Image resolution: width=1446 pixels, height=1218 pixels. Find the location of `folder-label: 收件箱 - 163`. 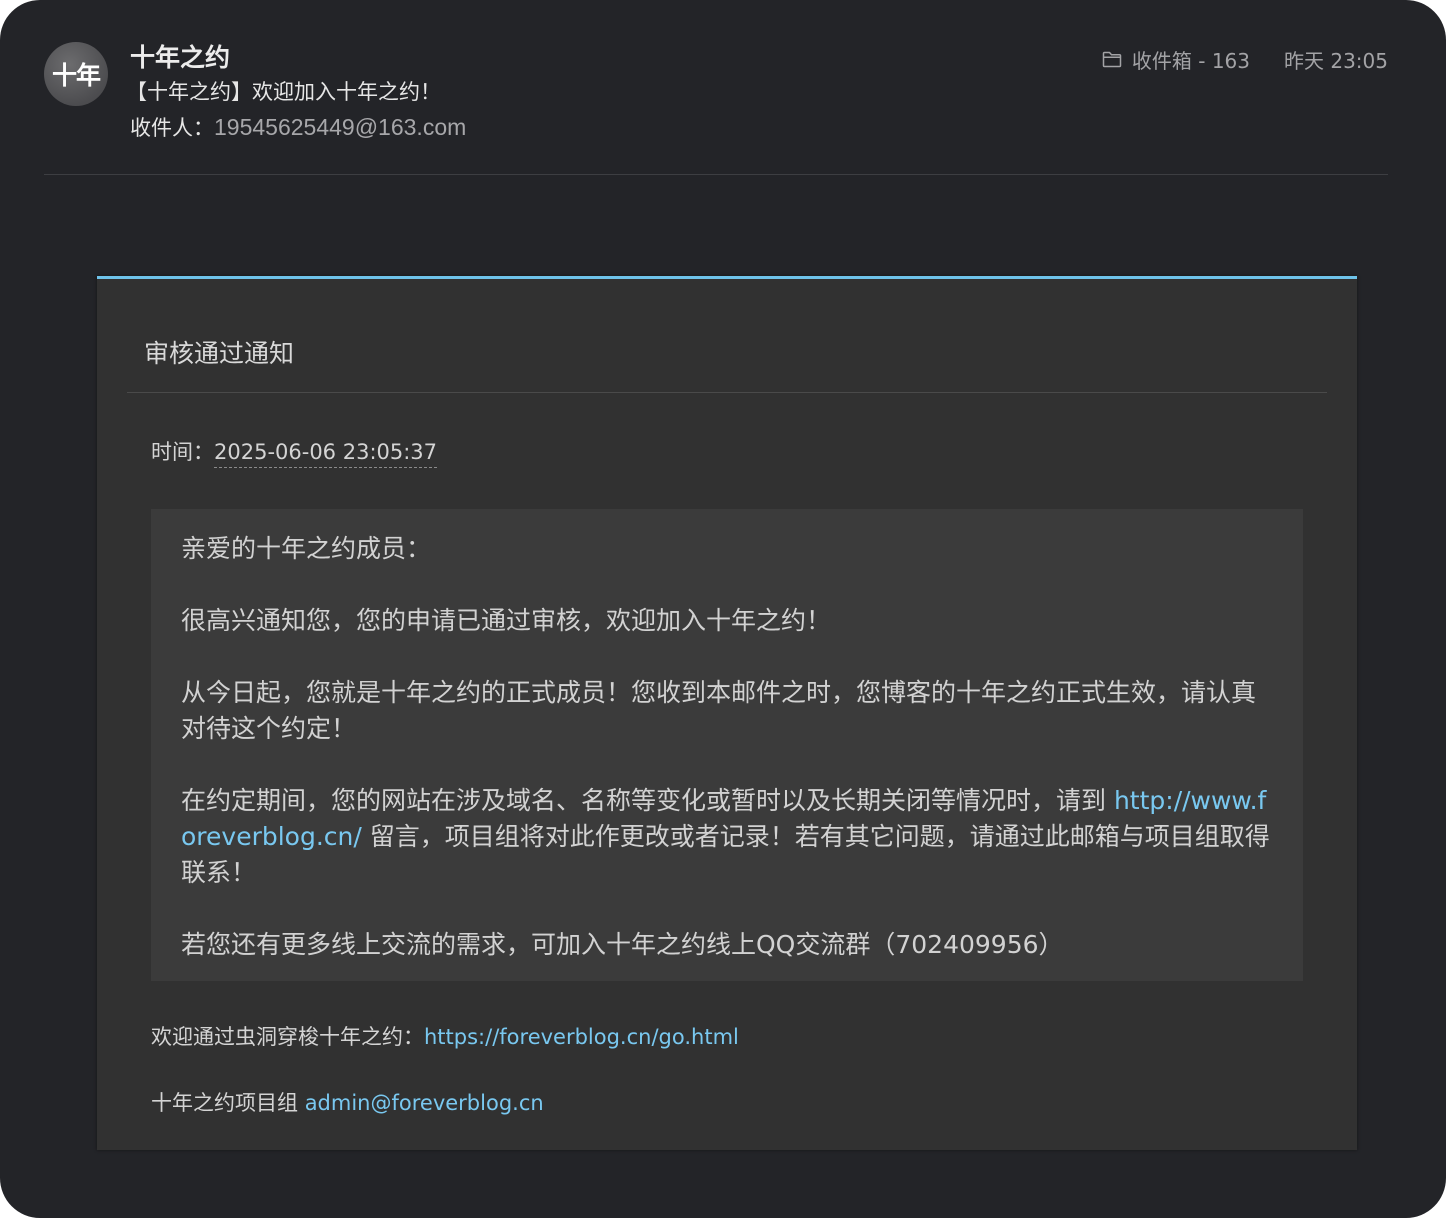

folder-label: 收件箱 - 163 is located at coordinates (1191, 59).